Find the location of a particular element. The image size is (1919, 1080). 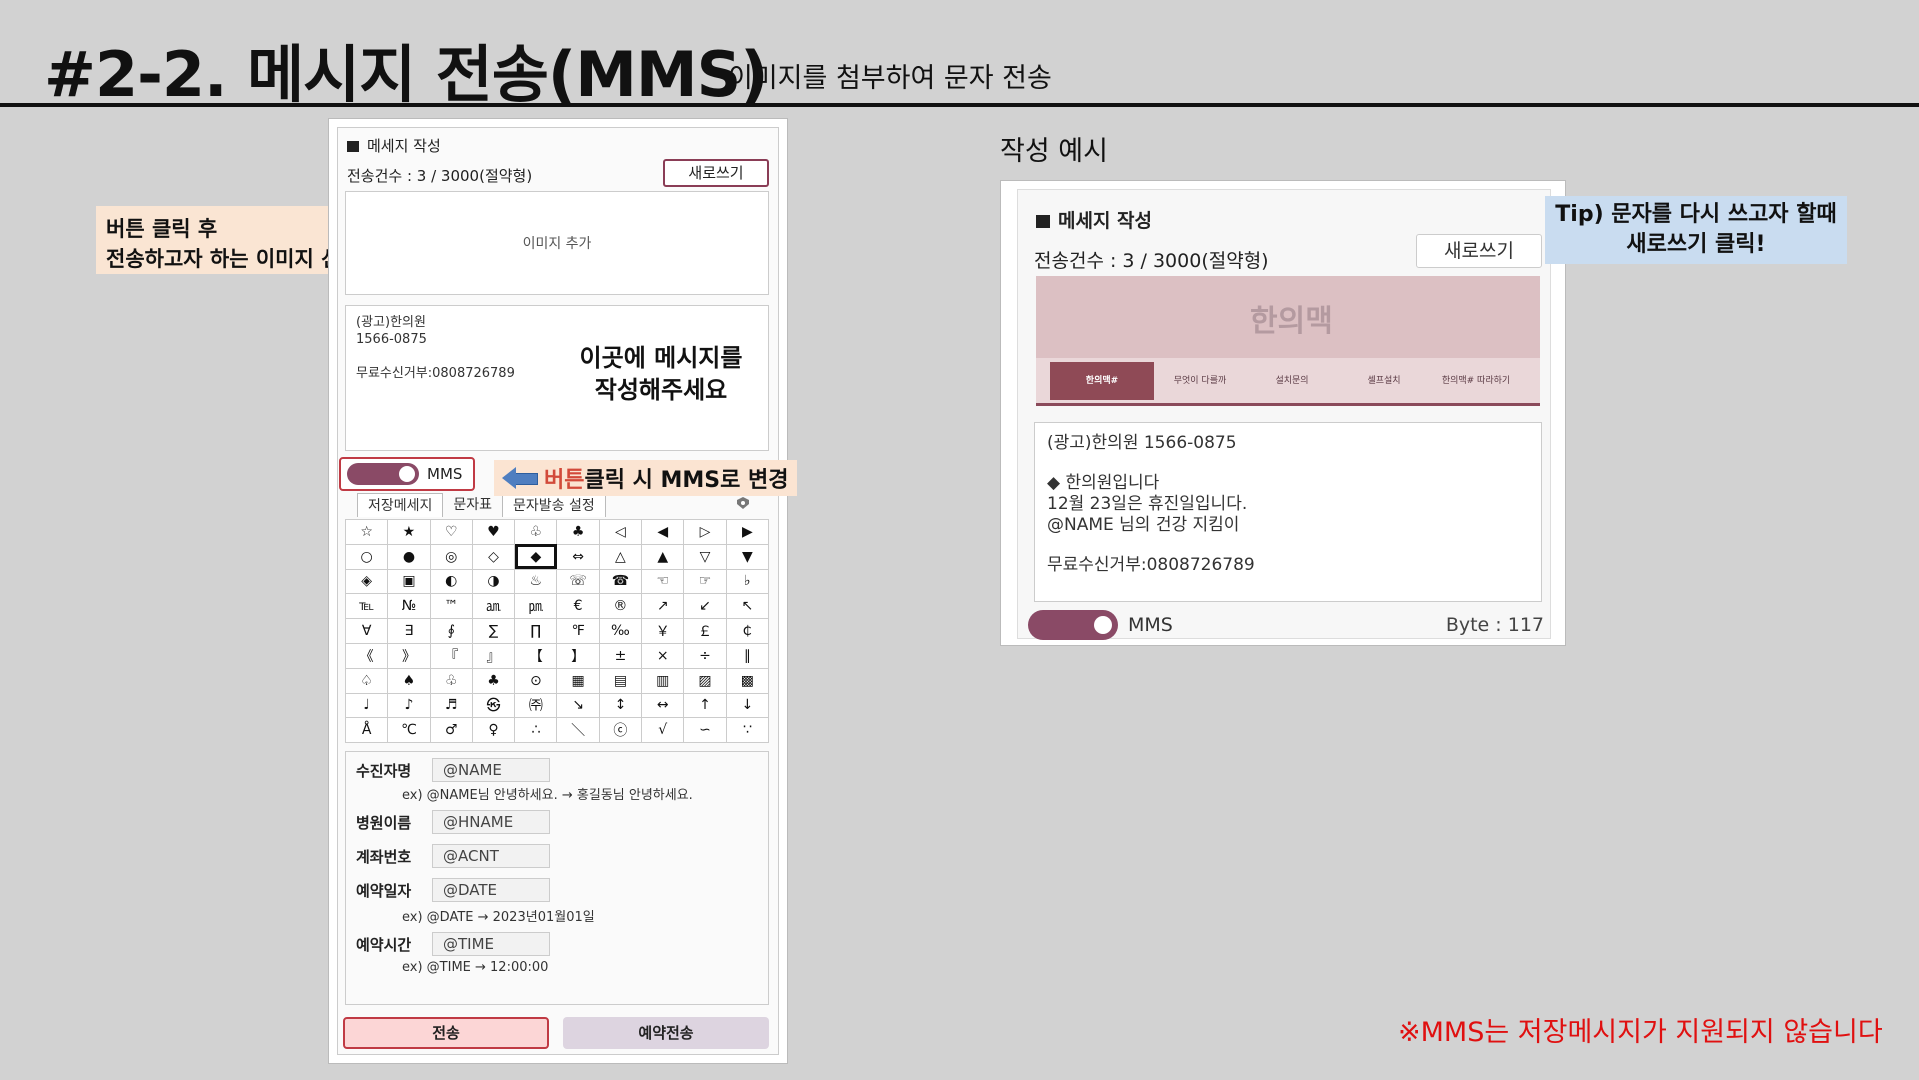

symbol-cell: ↔ is located at coordinates (663, 705).